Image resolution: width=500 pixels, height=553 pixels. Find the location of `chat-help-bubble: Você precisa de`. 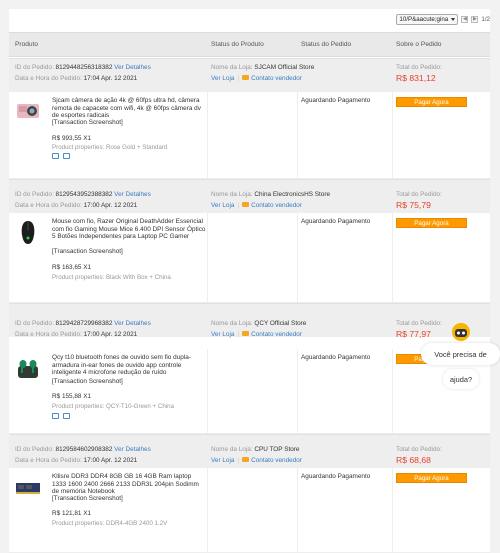

chat-help-bubble: Você precisa de is located at coordinates (460, 354).